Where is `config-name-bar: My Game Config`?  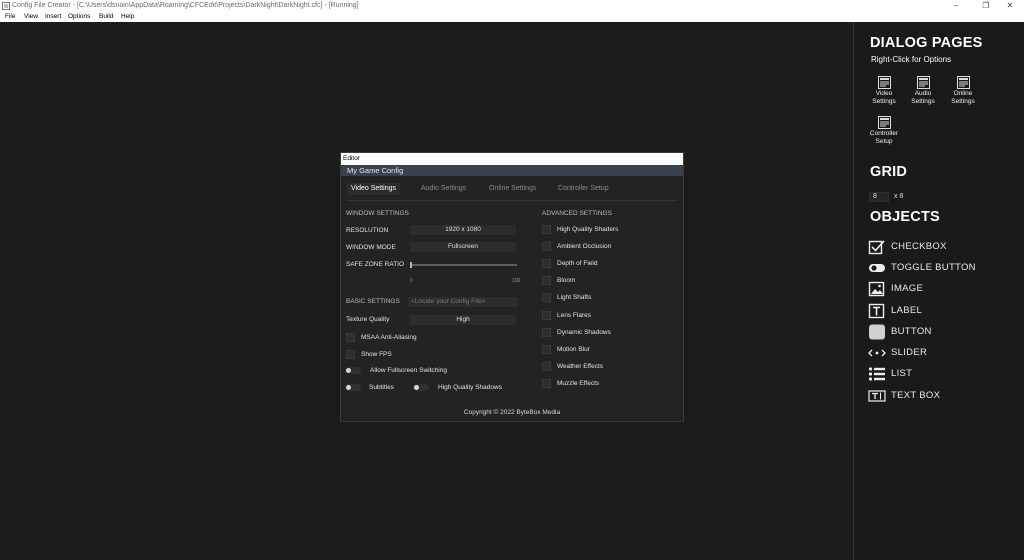 config-name-bar: My Game Config is located at coordinates (512, 170).